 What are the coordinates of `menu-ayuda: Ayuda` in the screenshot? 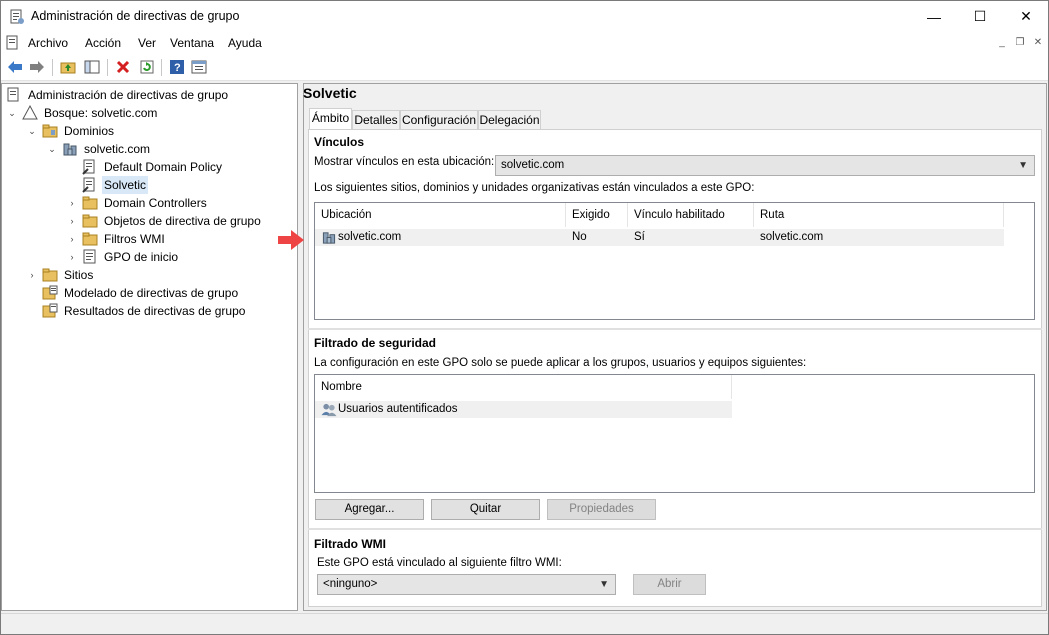 It's located at (245, 43).